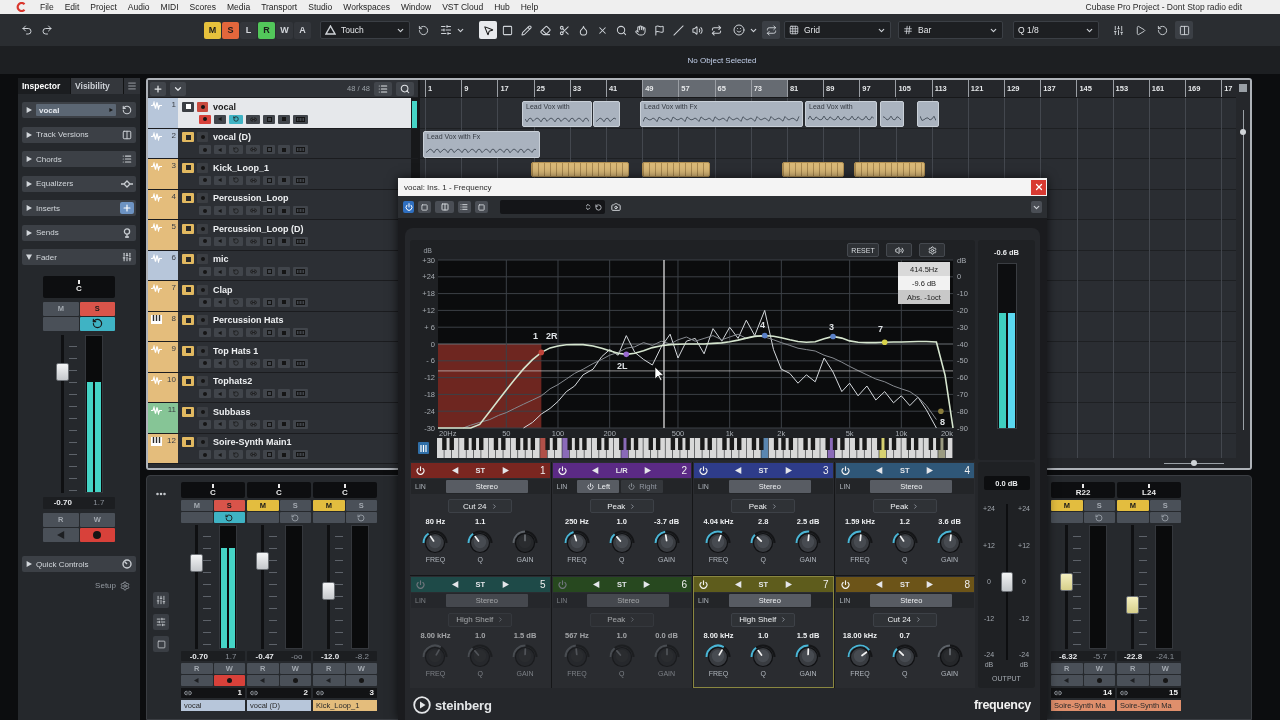 Image resolution: width=1280 pixels, height=720 pixels. What do you see at coordinates (552, 207) in the screenshot?
I see `preset-field` at bounding box center [552, 207].